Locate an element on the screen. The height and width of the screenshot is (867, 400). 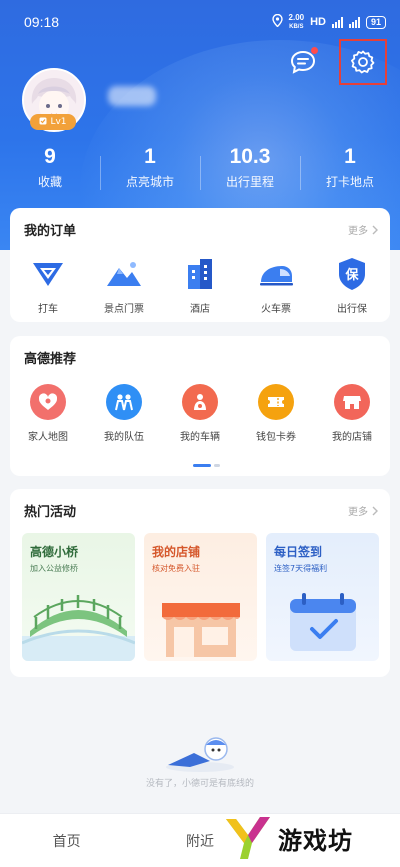
order-label: 景点门票 is located at coordinates (124, 309).